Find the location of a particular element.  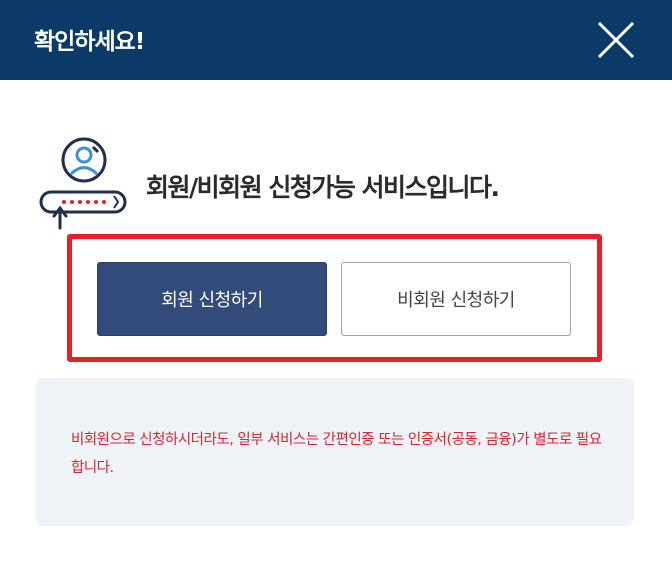

dialog-title: 확인하세요! is located at coordinates (89, 42).